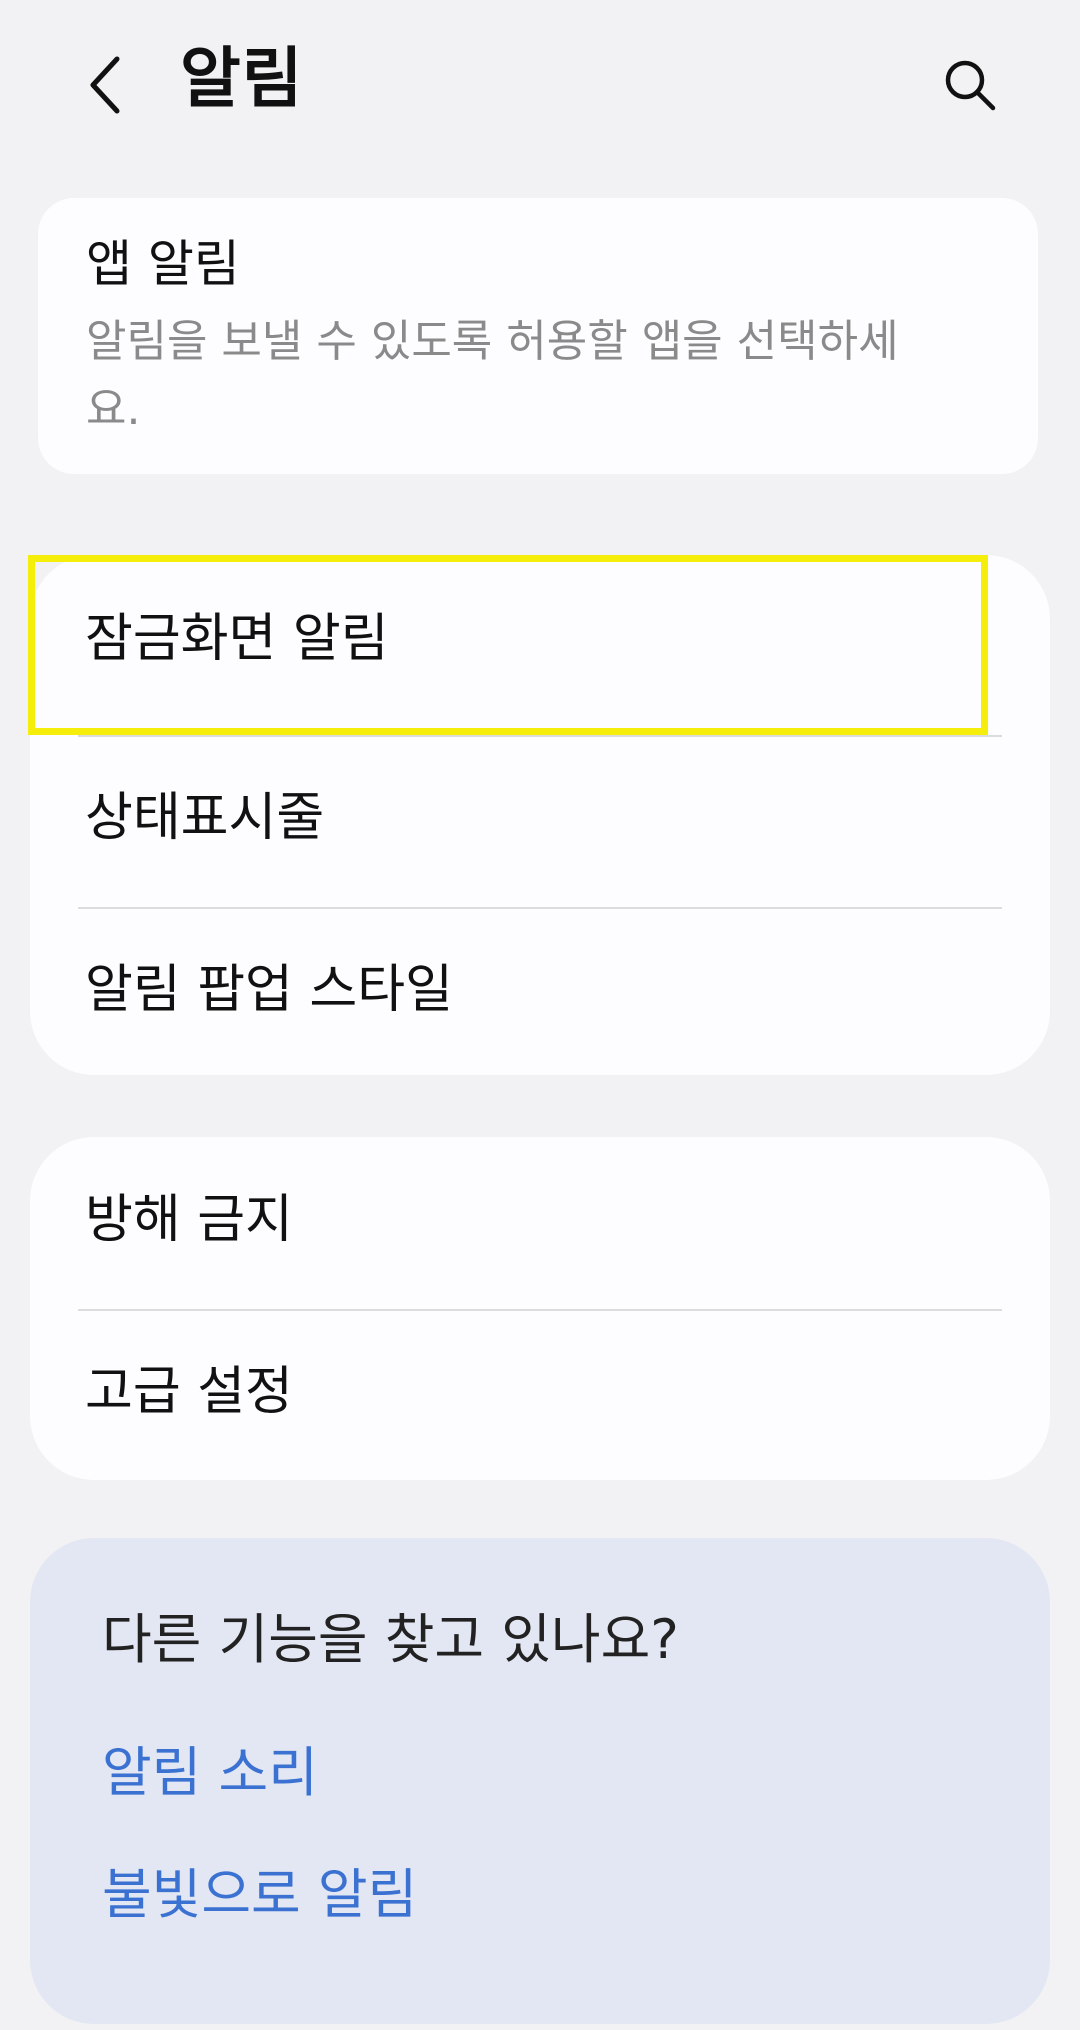 Image resolution: width=1080 pixels, height=2030 pixels. I want to click on page-title: 알림, so click(242, 78).